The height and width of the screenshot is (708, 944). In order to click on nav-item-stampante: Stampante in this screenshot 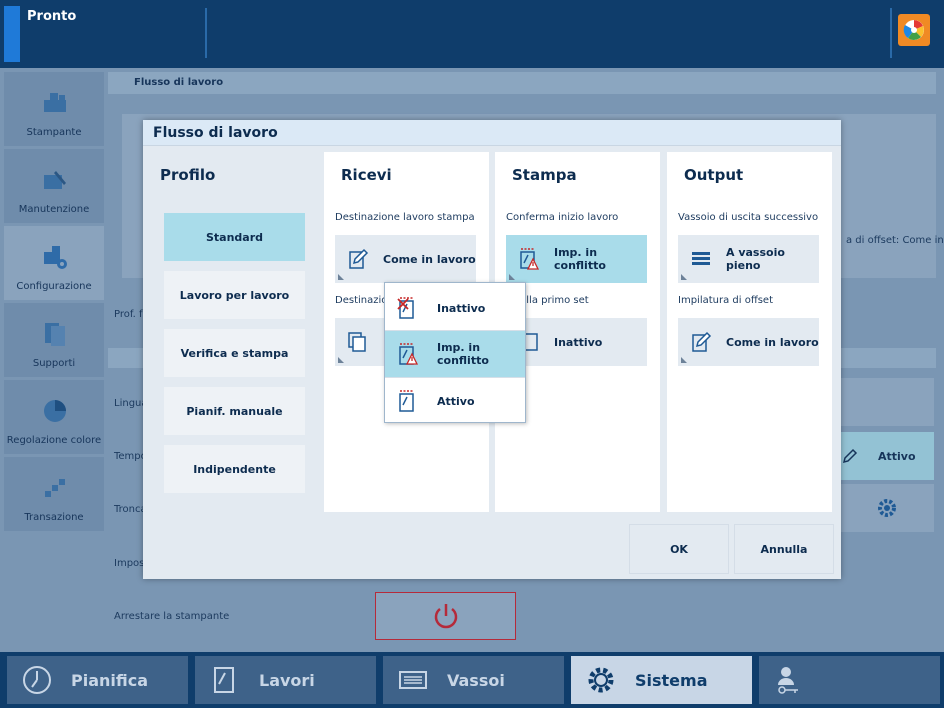, I will do `click(54, 109)`.